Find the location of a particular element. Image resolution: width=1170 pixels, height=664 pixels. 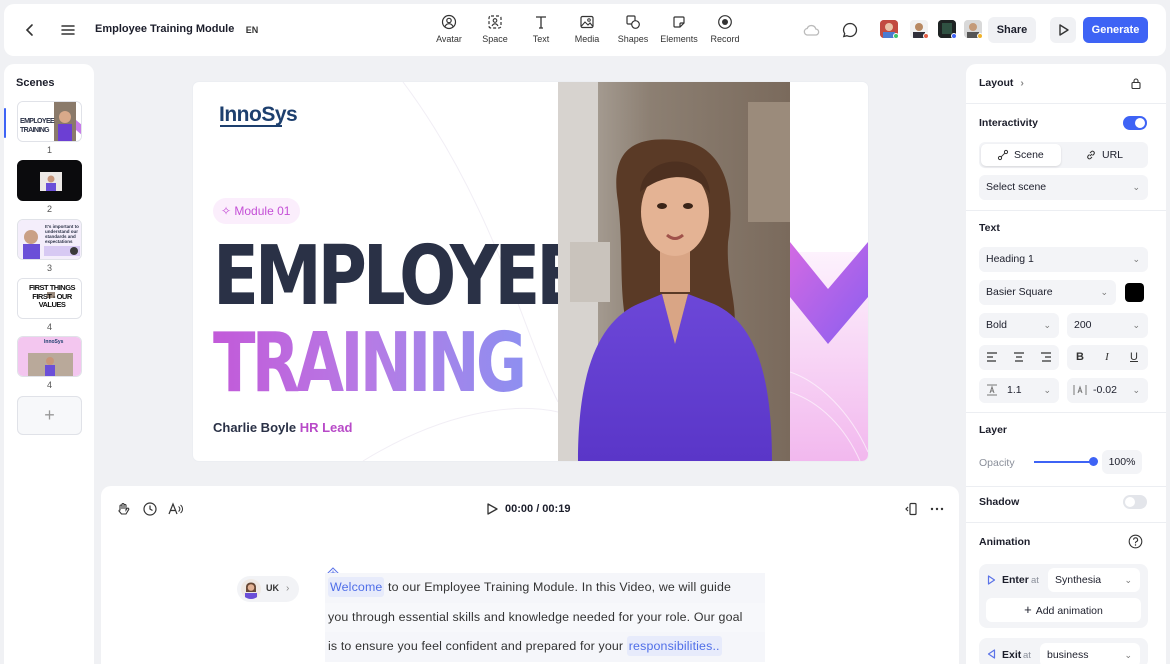

highlighted-word: Welcome is located at coordinates (356, 587).